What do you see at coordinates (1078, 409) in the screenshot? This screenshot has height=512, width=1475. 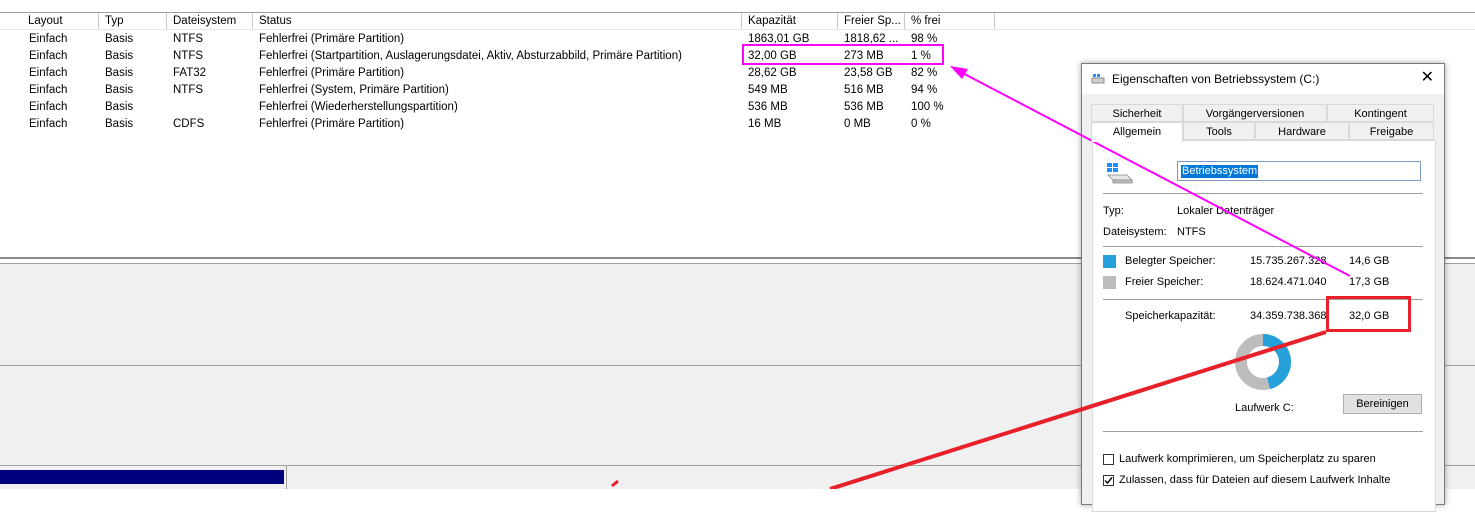 I see `red-arrow-line` at bounding box center [1078, 409].